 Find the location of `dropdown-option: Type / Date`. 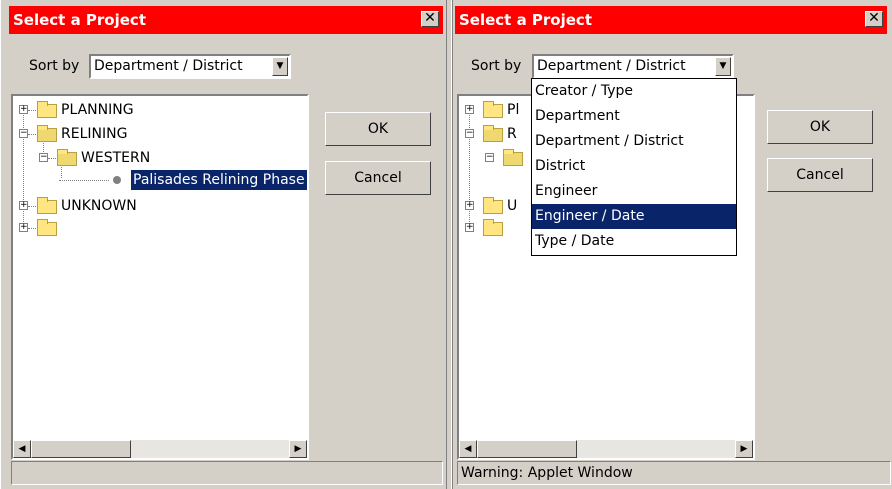

dropdown-option: Type / Date is located at coordinates (634, 241).